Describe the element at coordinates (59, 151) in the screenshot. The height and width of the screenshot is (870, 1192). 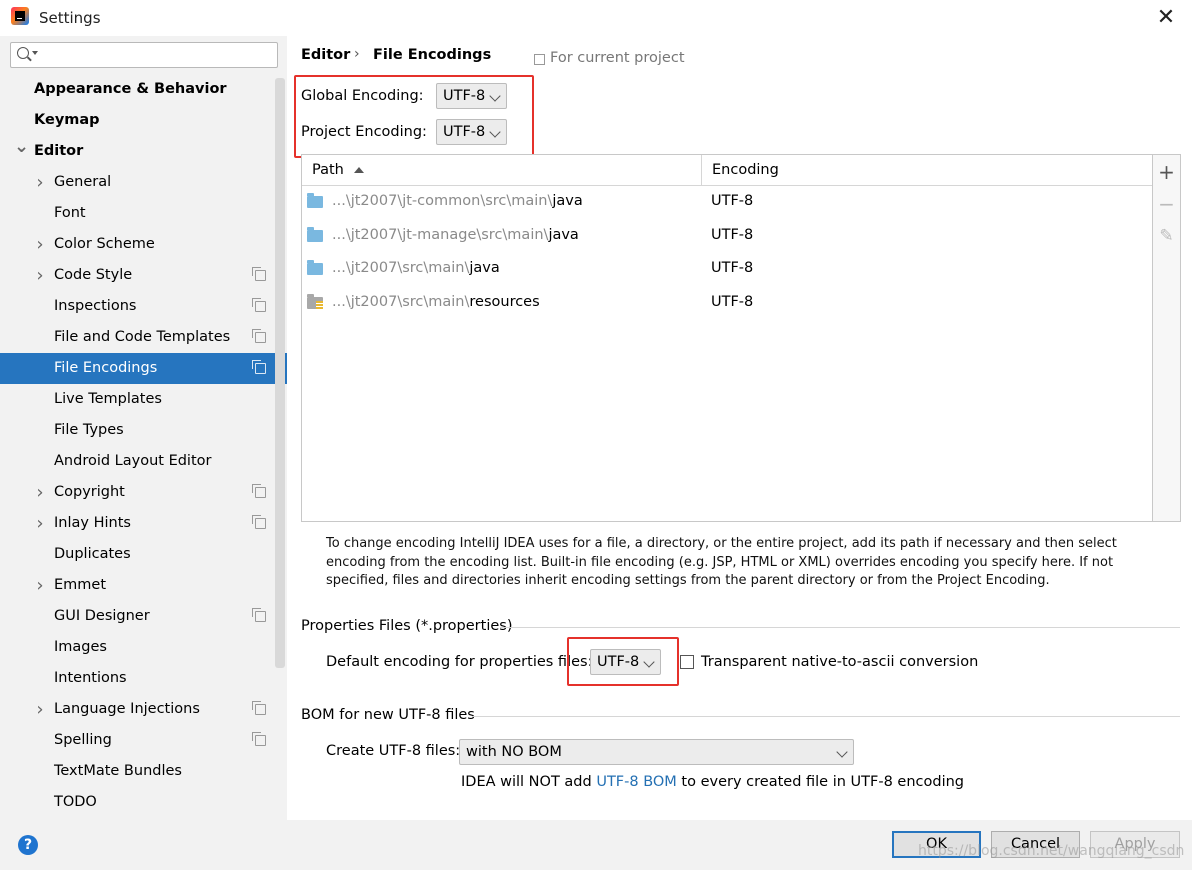
I see `sidebar-item-label: Editor` at that location.